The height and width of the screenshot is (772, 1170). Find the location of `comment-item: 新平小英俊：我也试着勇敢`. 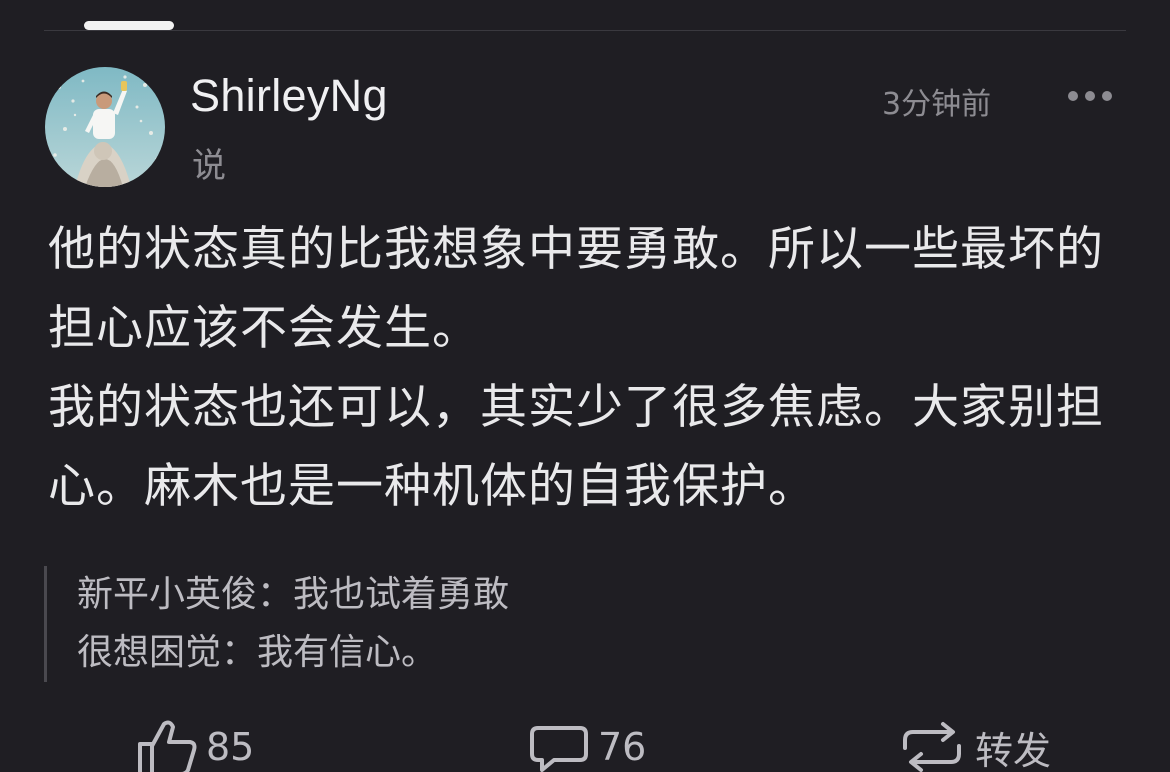

comment-item: 新平小英俊：我也试着勇敢 is located at coordinates (560, 595).